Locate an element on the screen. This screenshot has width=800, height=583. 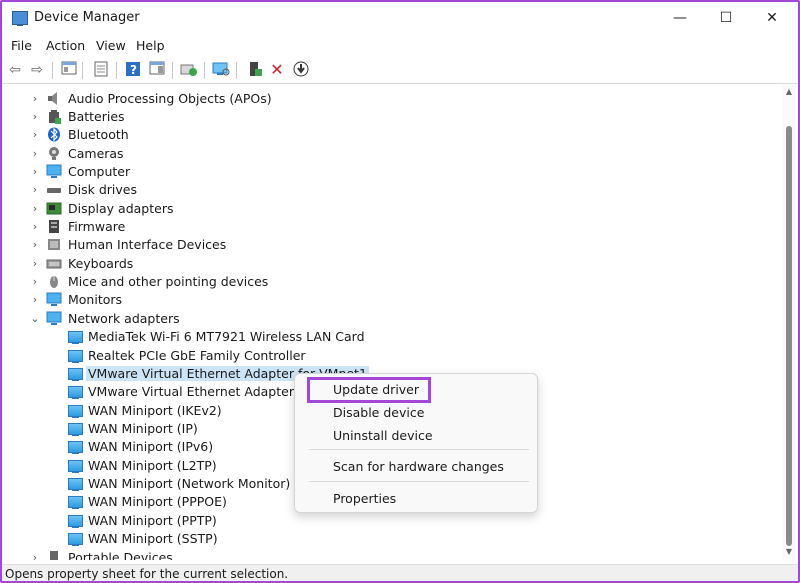
tree-category-label: Portable Devices is located at coordinates (120, 555).